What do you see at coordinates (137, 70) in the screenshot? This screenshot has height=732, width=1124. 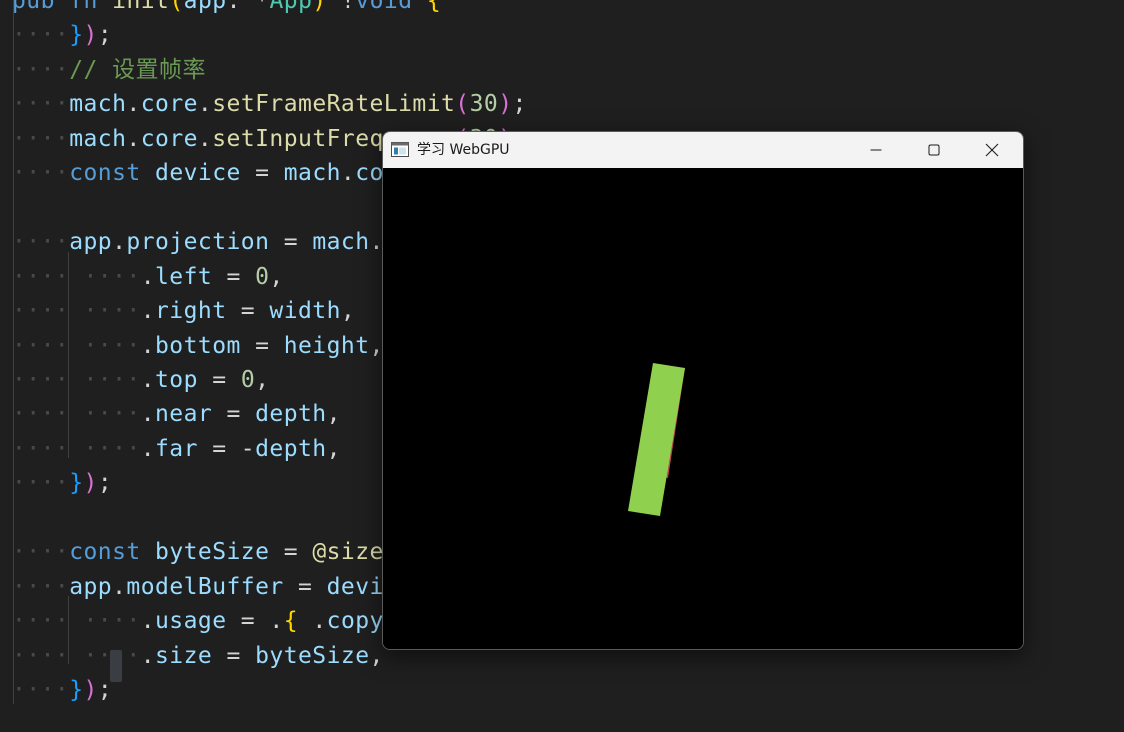 I see `code-token: // 设置帧率` at bounding box center [137, 70].